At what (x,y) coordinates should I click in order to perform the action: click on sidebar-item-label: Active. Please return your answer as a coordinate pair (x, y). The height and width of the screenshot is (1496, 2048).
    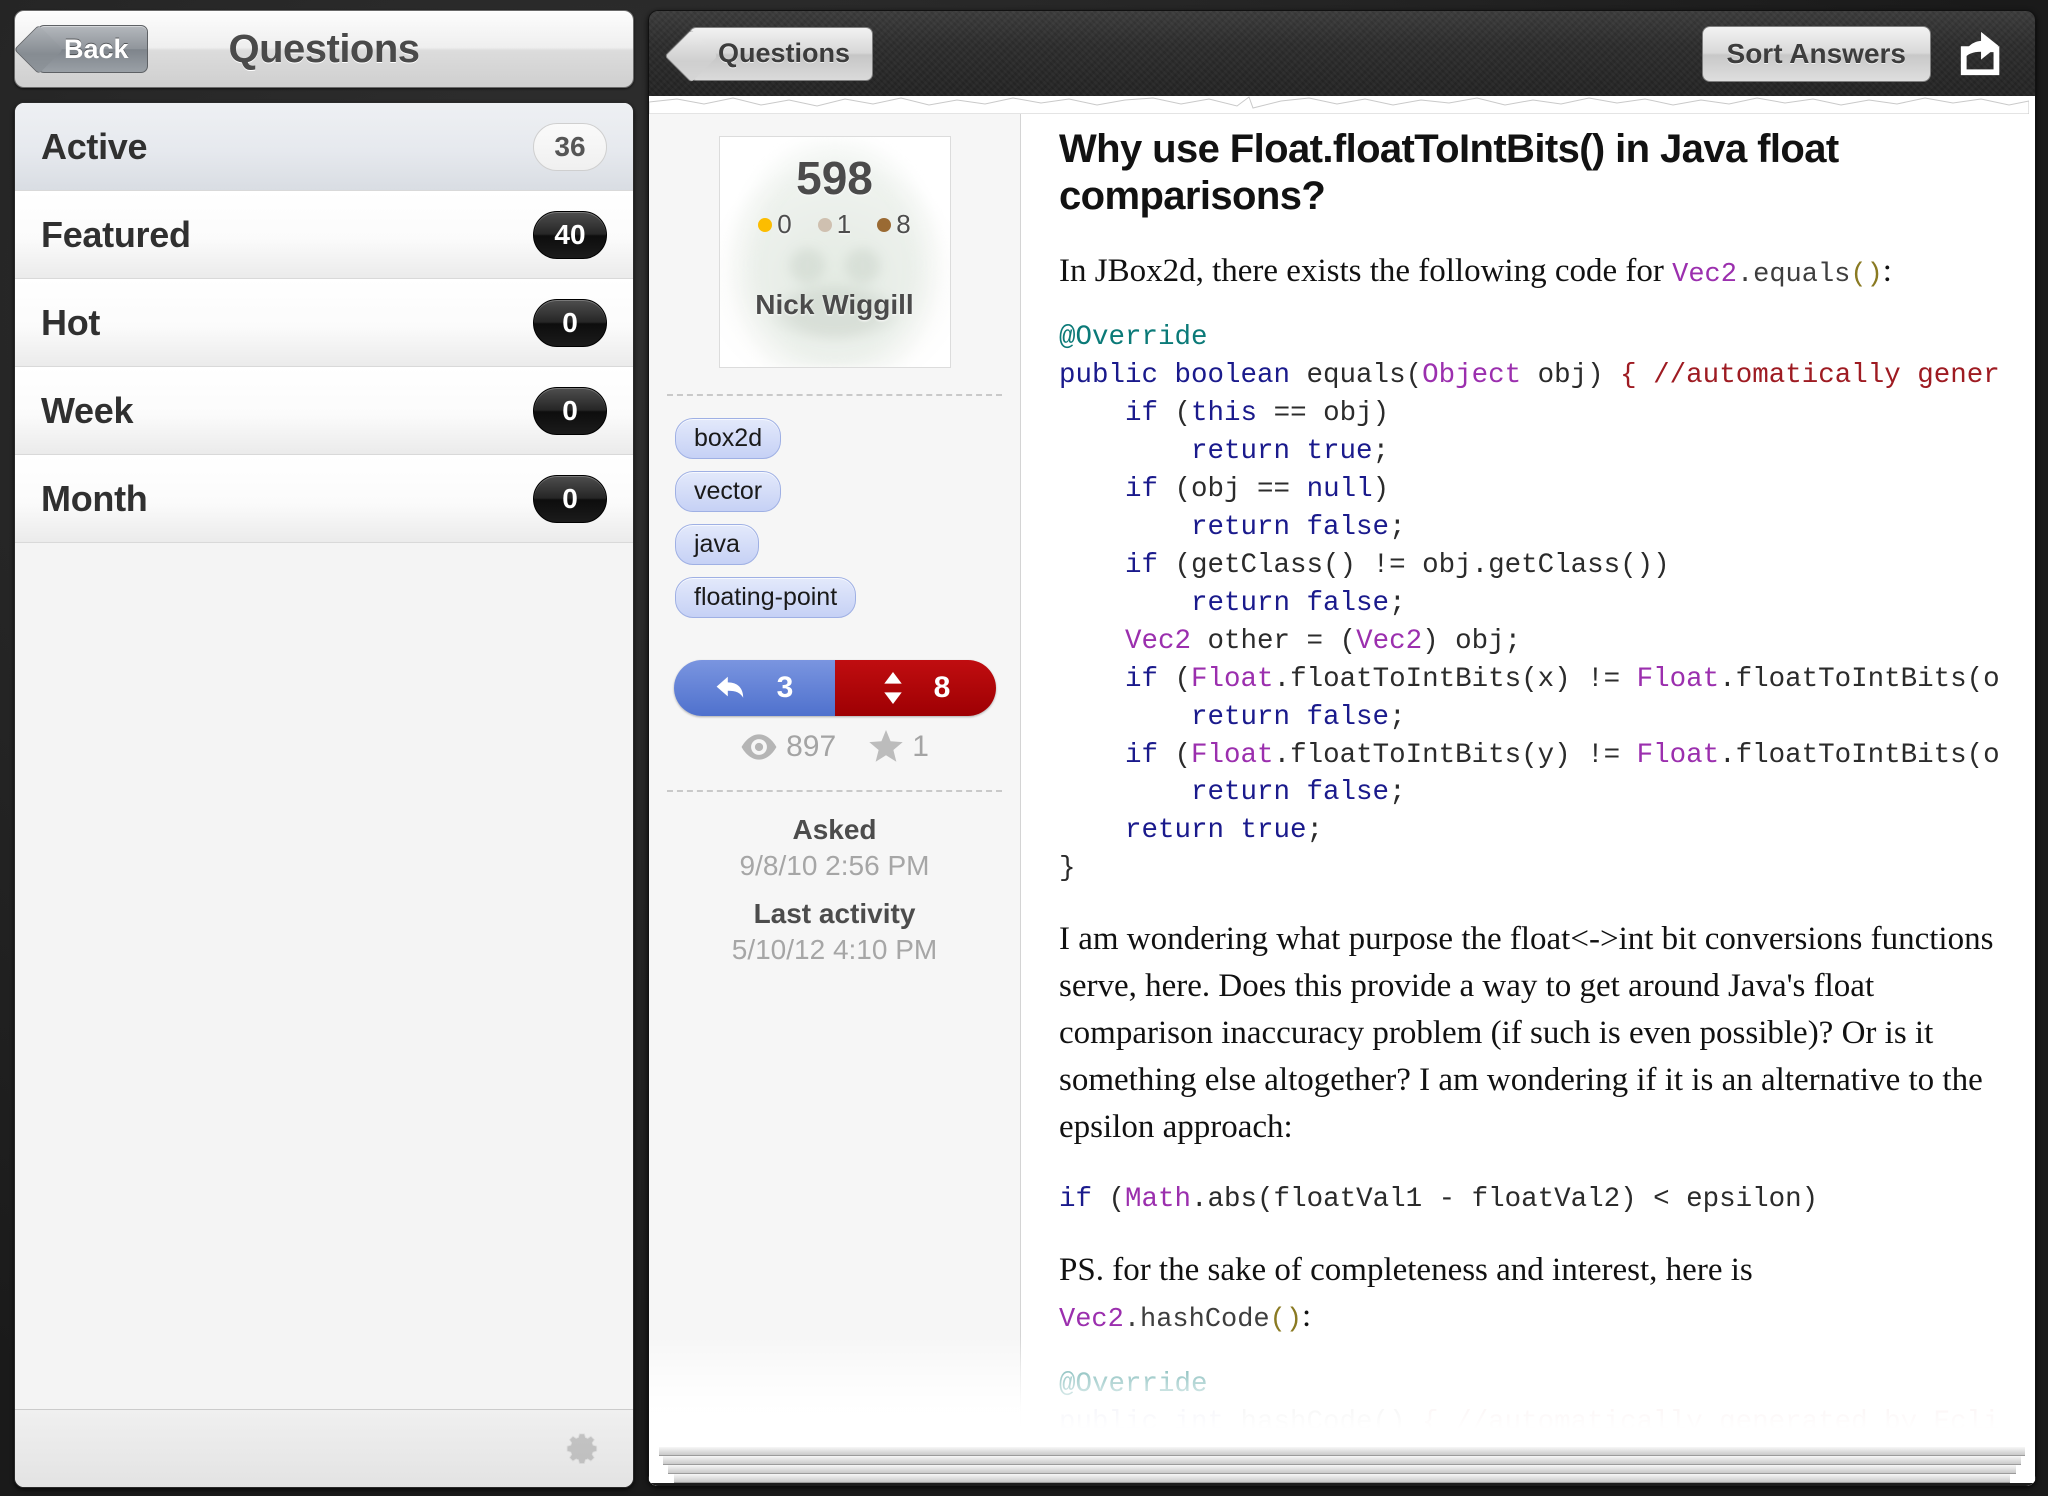
    Looking at the image, I should click on (94, 146).